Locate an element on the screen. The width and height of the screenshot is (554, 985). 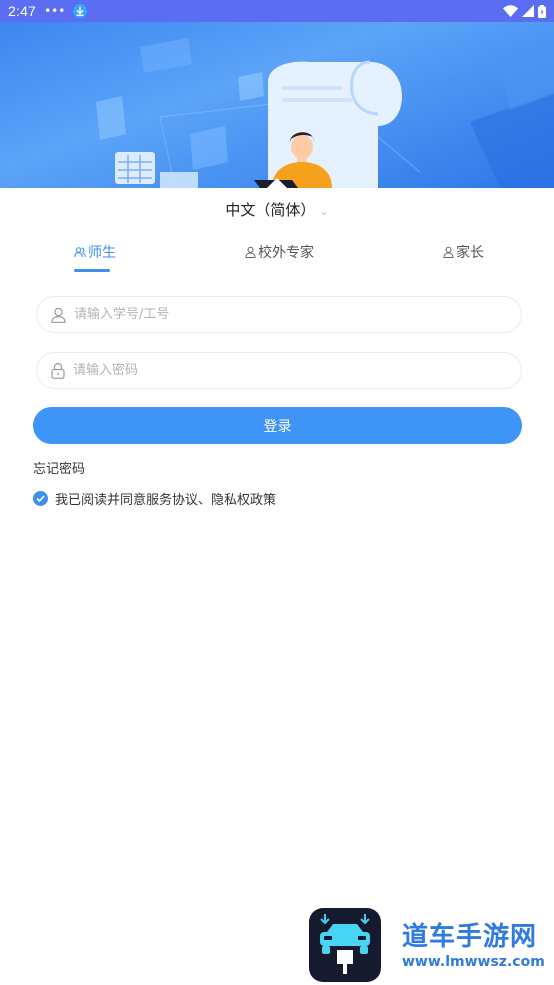
signal-icon is located at coordinates (528, 11).